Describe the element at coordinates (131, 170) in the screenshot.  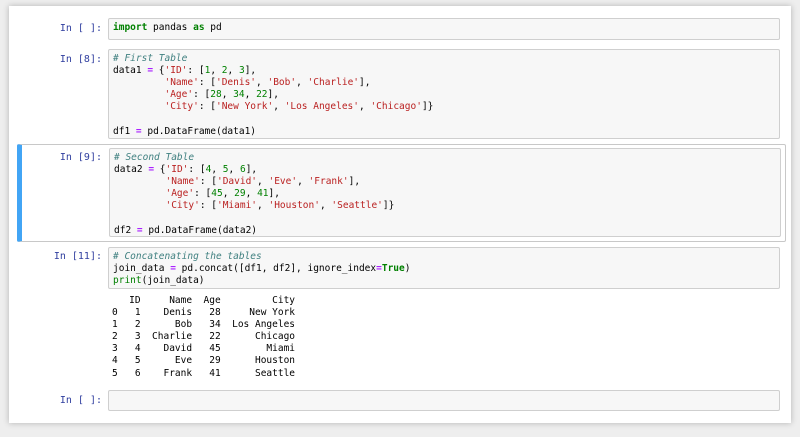
I see `code-token: data2` at that location.